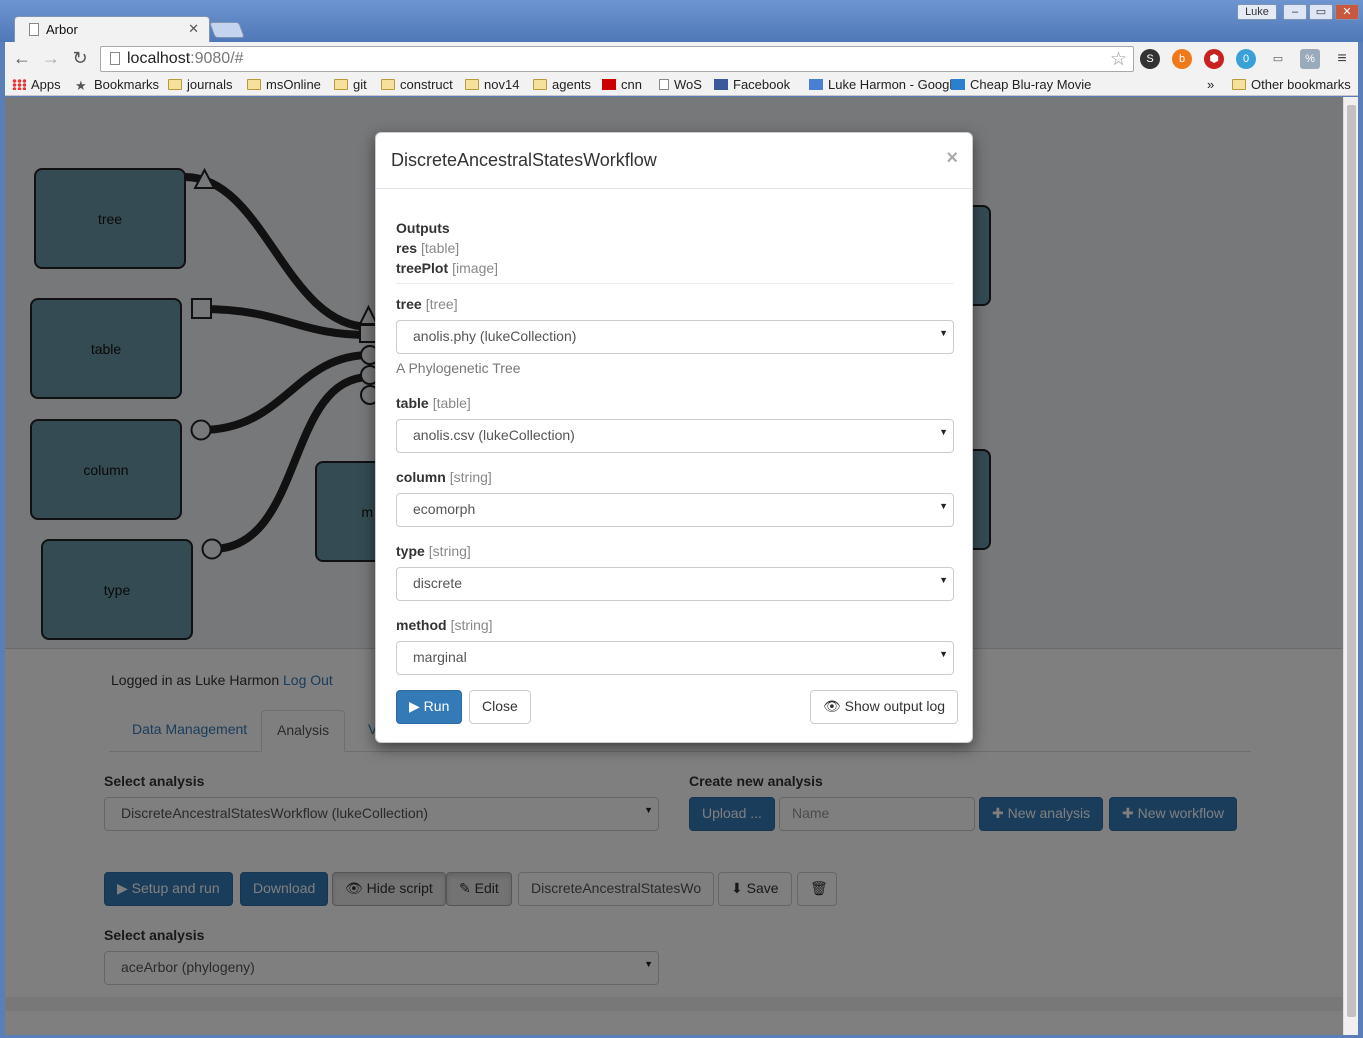 Image resolution: width=1363 pixels, height=1038 pixels. I want to click on bookmark-label: git, so click(360, 84).